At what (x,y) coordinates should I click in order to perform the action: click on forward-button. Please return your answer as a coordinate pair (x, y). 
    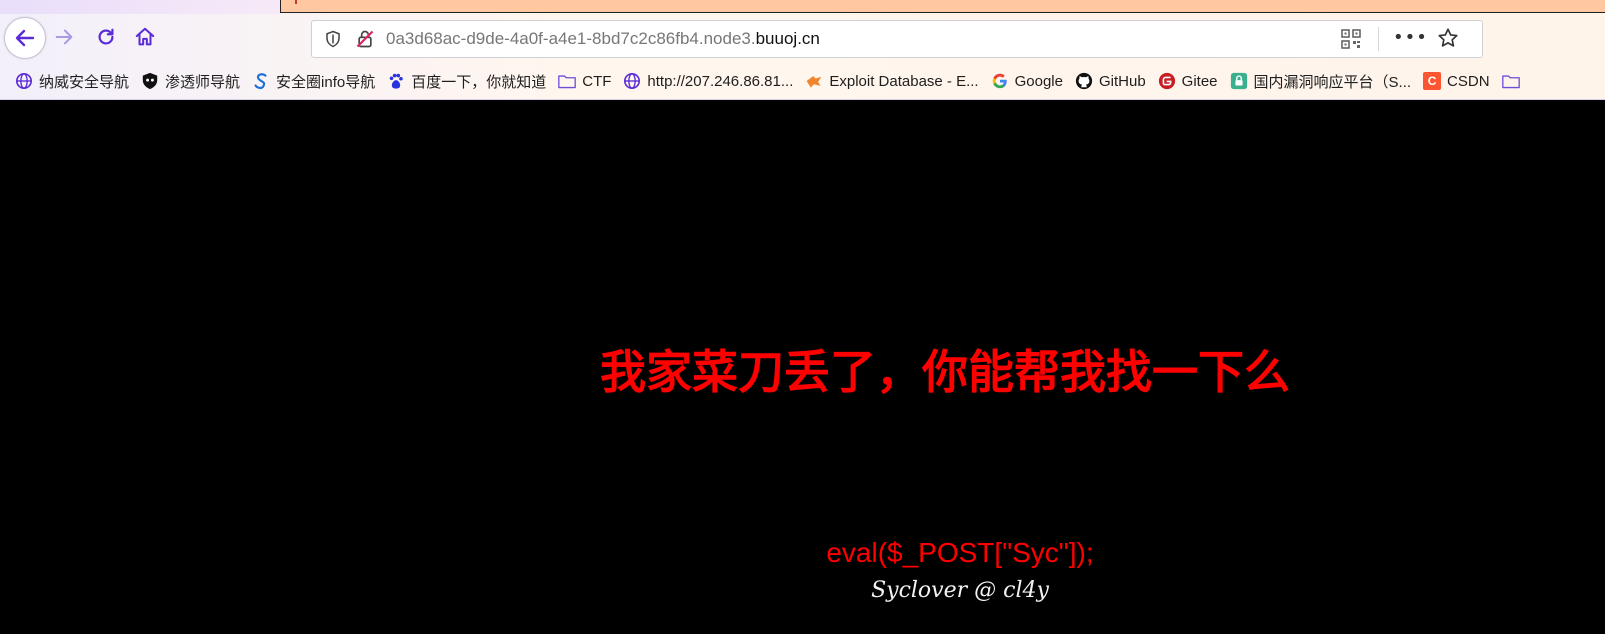
    Looking at the image, I should click on (64, 37).